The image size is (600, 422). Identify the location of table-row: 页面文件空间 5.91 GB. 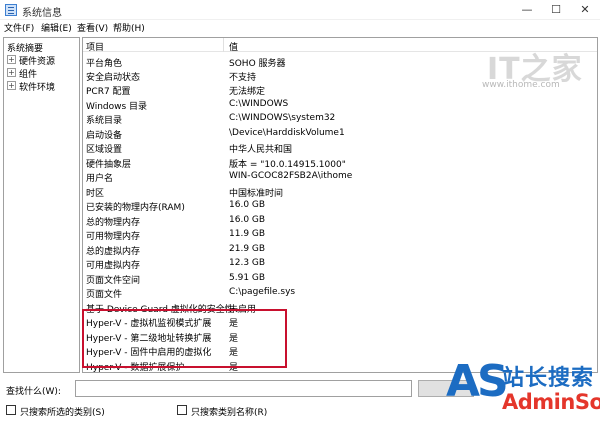
(340, 278).